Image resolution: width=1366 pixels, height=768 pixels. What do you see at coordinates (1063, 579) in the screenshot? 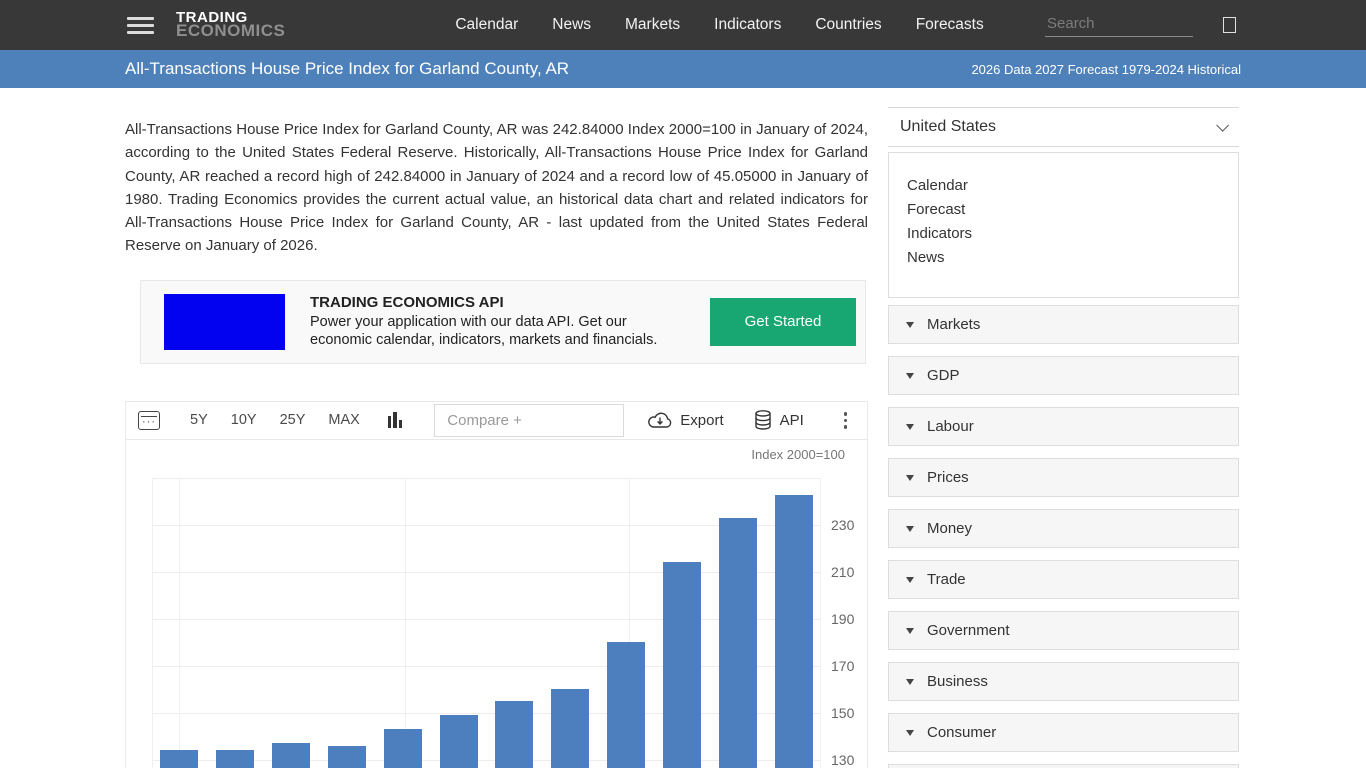
I see `accordion-trade: Trade` at bounding box center [1063, 579].